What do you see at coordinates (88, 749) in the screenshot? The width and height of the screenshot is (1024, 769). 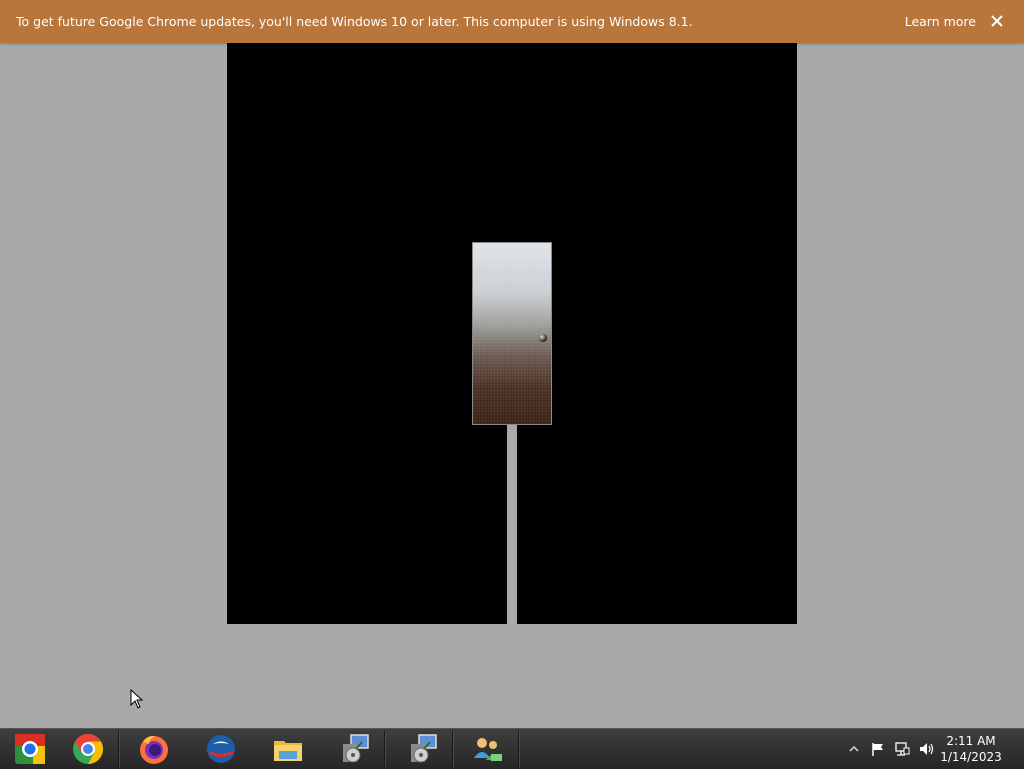 I see `chrome-icon` at bounding box center [88, 749].